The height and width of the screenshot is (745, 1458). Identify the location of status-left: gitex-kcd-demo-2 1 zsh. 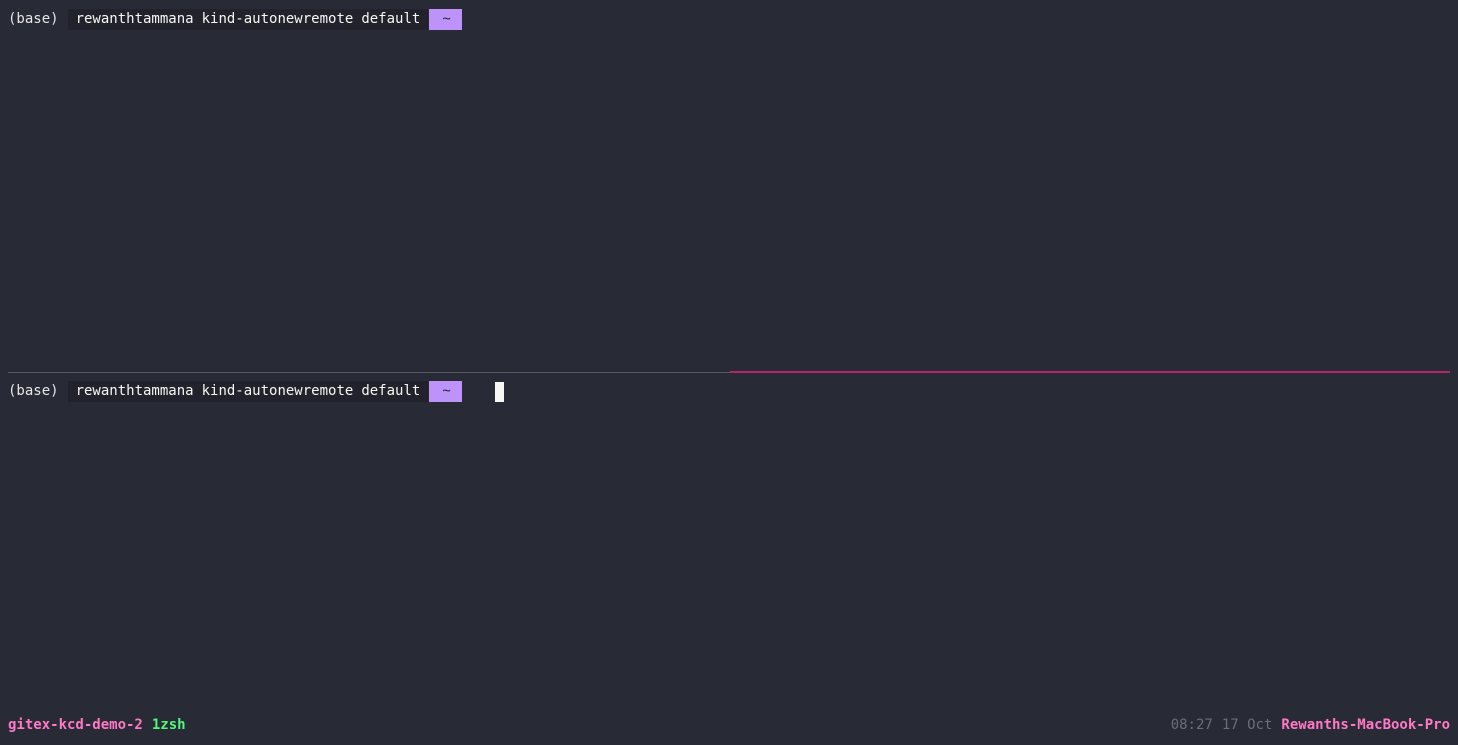
(97, 725).